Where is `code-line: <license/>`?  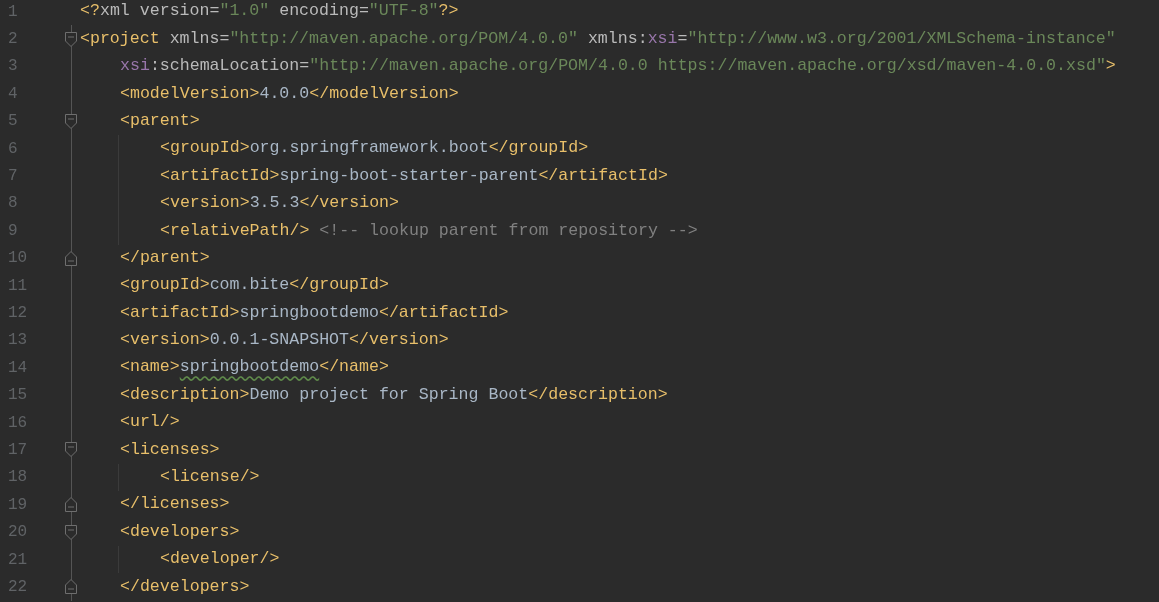 code-line: <license/> is located at coordinates (210, 477).